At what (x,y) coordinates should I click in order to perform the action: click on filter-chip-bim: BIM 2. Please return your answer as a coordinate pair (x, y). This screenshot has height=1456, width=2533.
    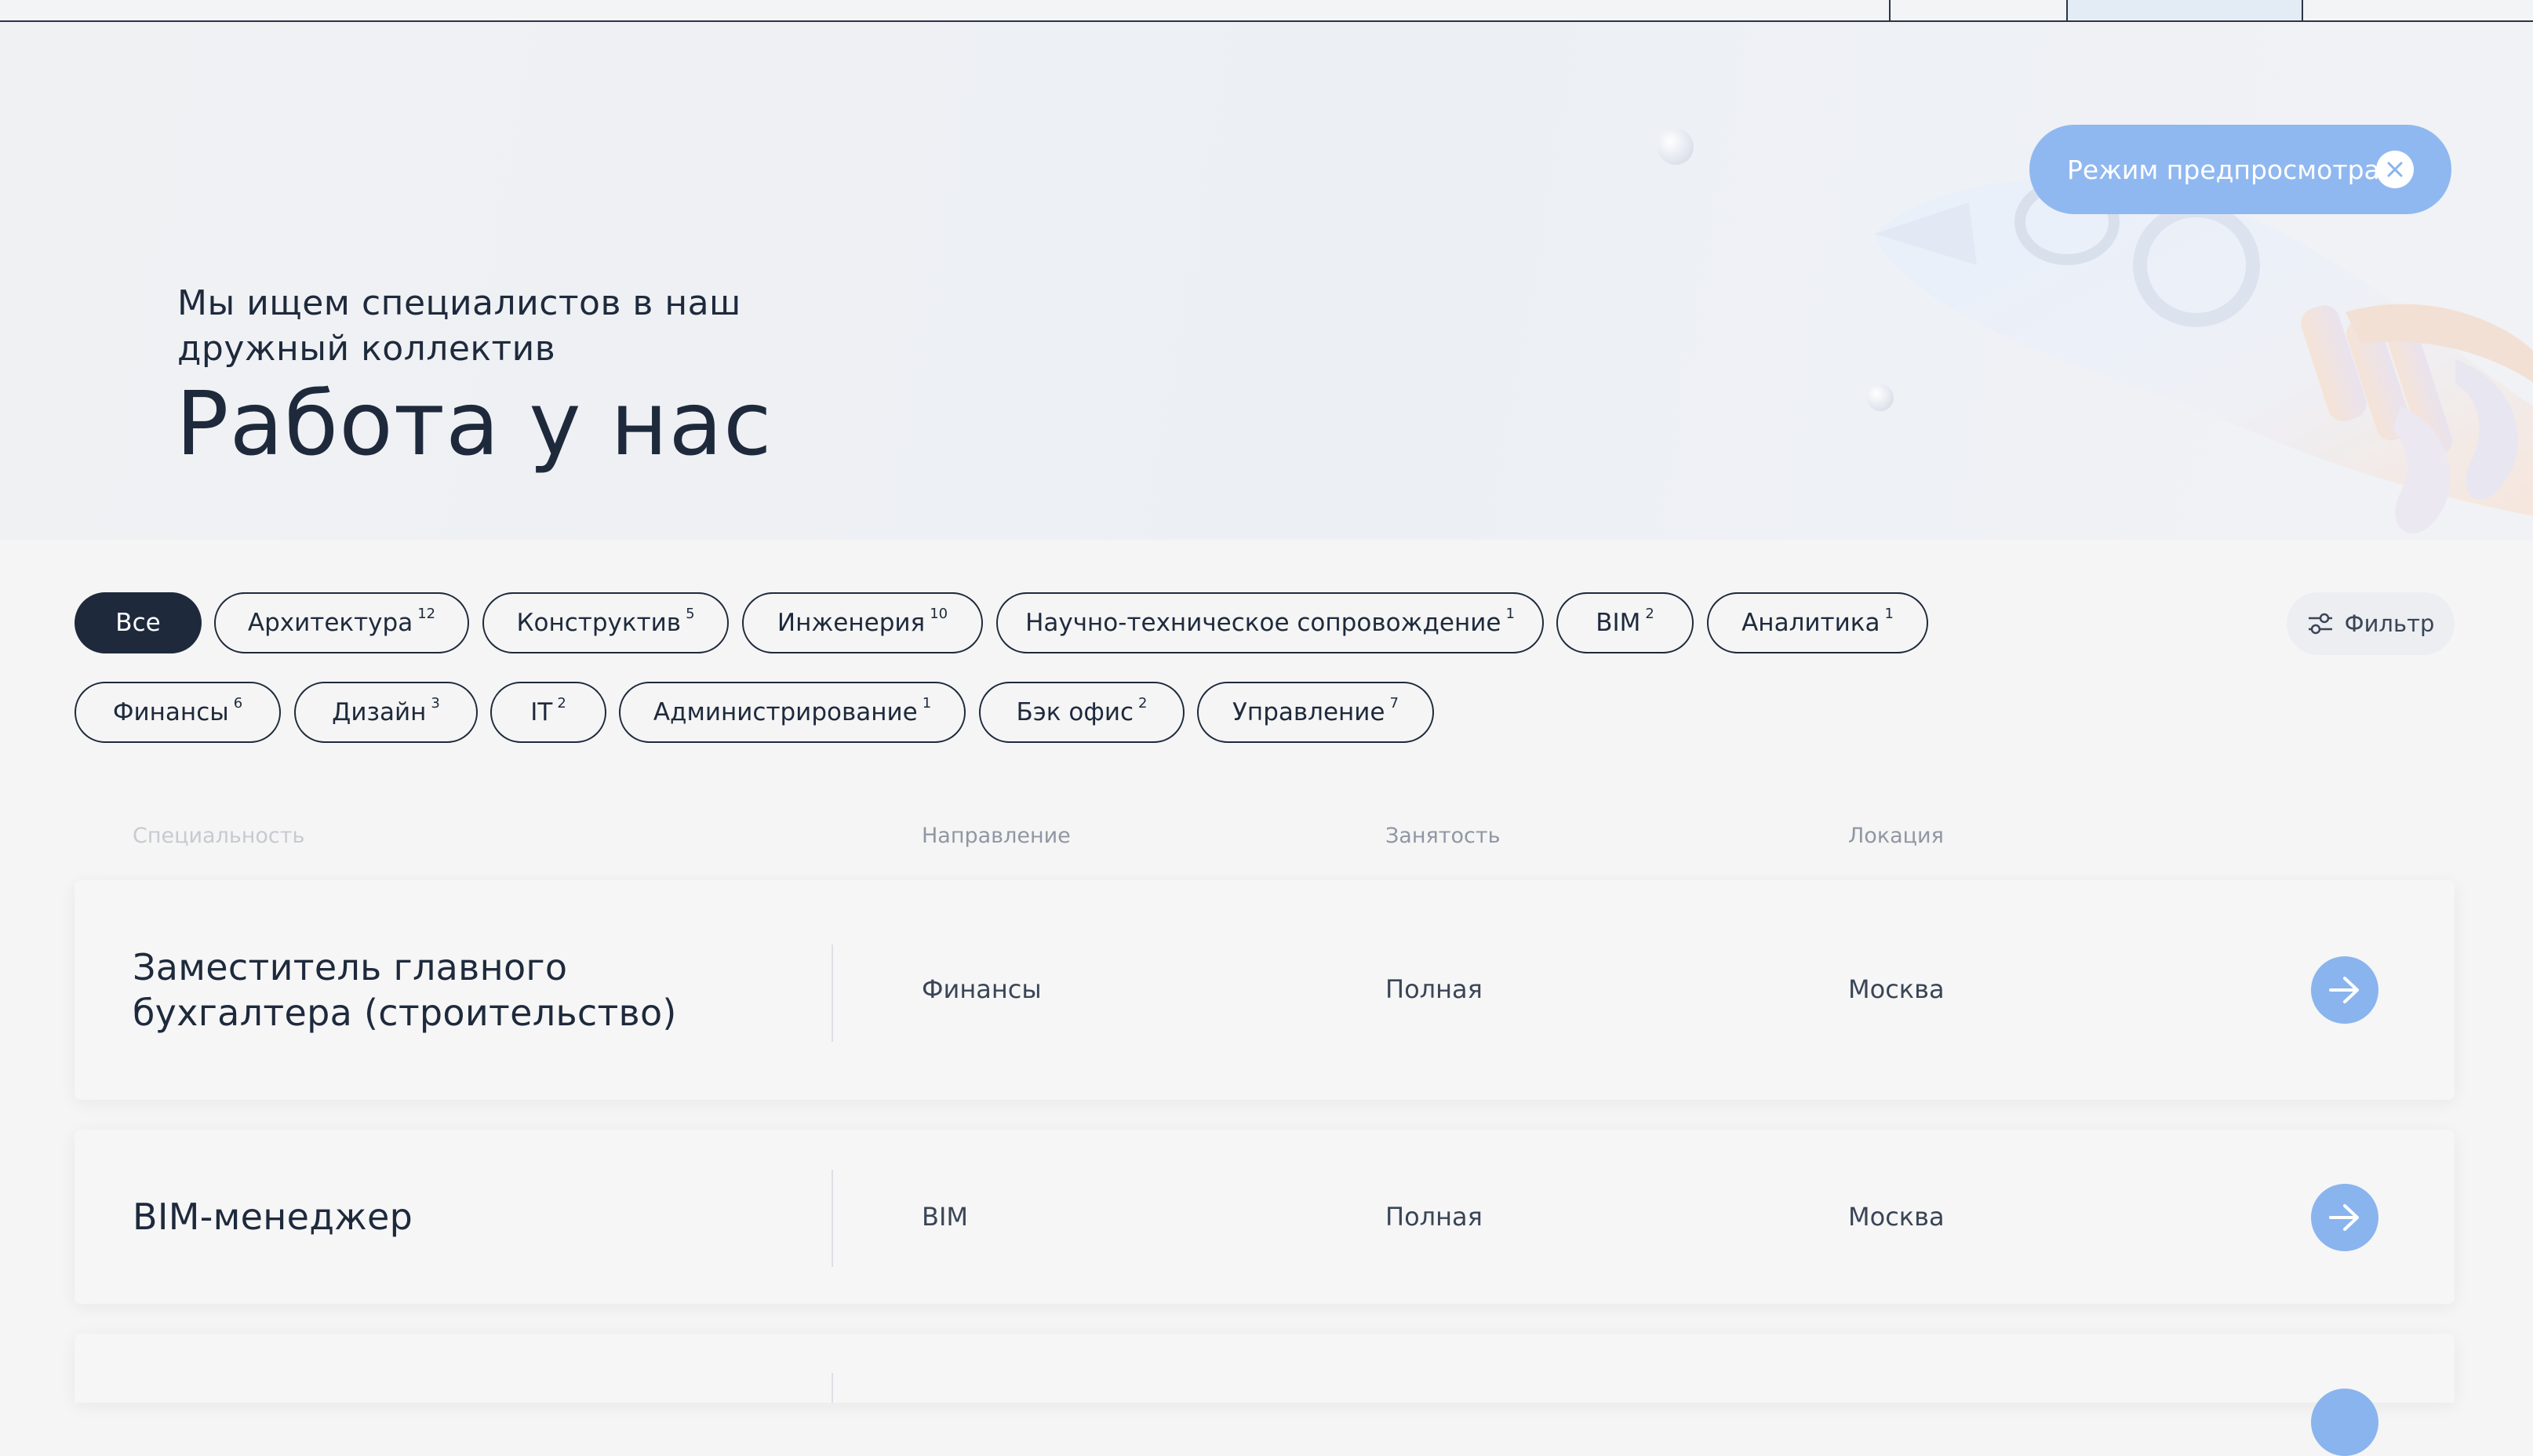
    Looking at the image, I should click on (1625, 622).